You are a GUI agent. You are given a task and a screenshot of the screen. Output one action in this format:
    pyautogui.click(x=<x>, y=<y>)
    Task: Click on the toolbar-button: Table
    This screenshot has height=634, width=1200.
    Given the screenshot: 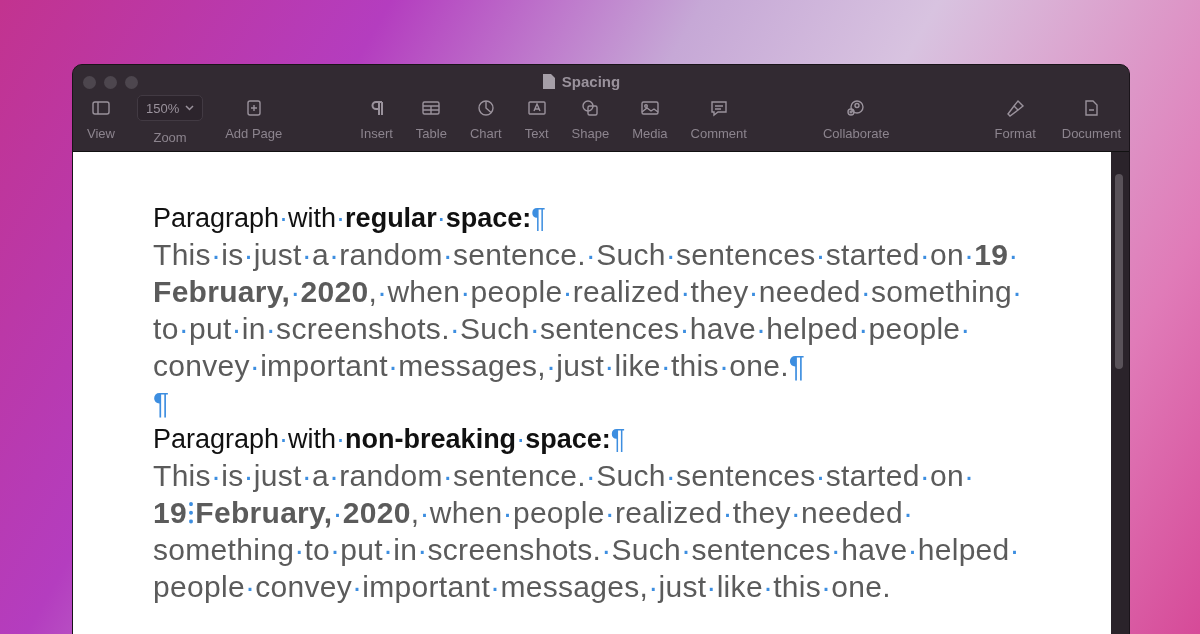 What is the action you would take?
    pyautogui.click(x=431, y=120)
    